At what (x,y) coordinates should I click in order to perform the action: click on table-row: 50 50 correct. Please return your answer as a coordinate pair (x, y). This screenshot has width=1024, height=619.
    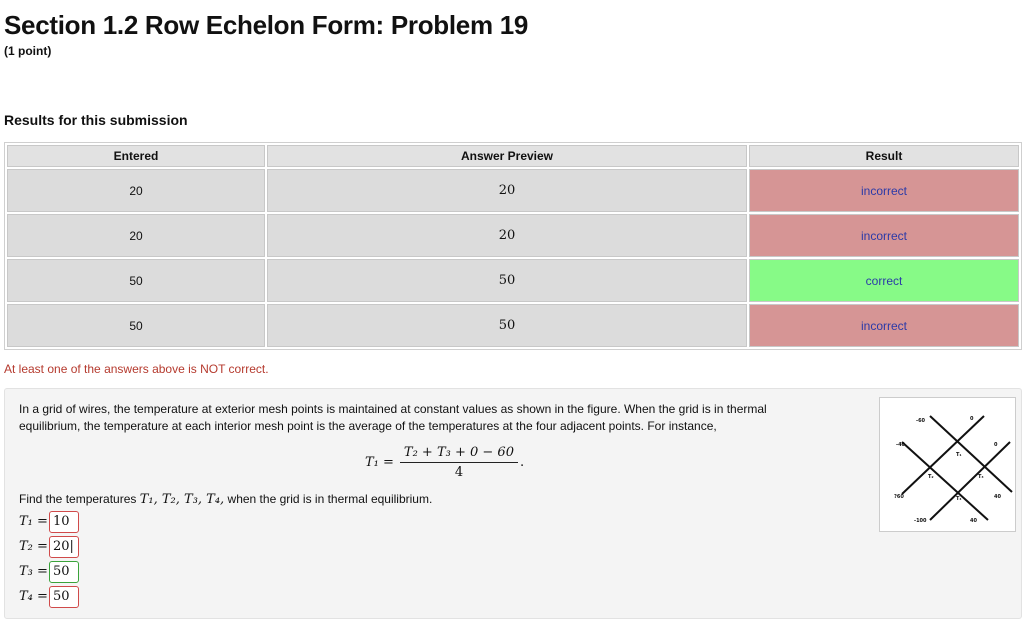
    Looking at the image, I should click on (513, 280).